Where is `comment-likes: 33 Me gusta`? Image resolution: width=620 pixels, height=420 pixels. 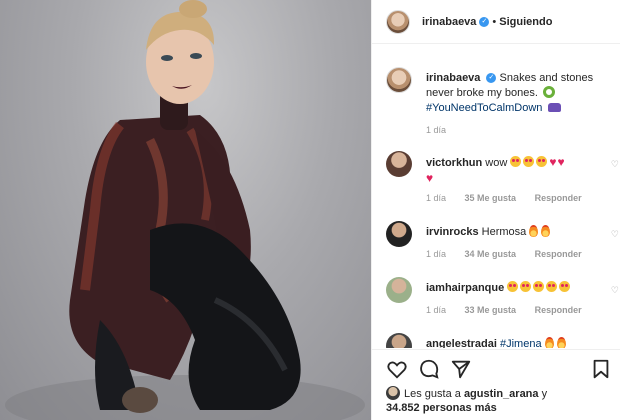 comment-likes: 33 Me gusta is located at coordinates (491, 310).